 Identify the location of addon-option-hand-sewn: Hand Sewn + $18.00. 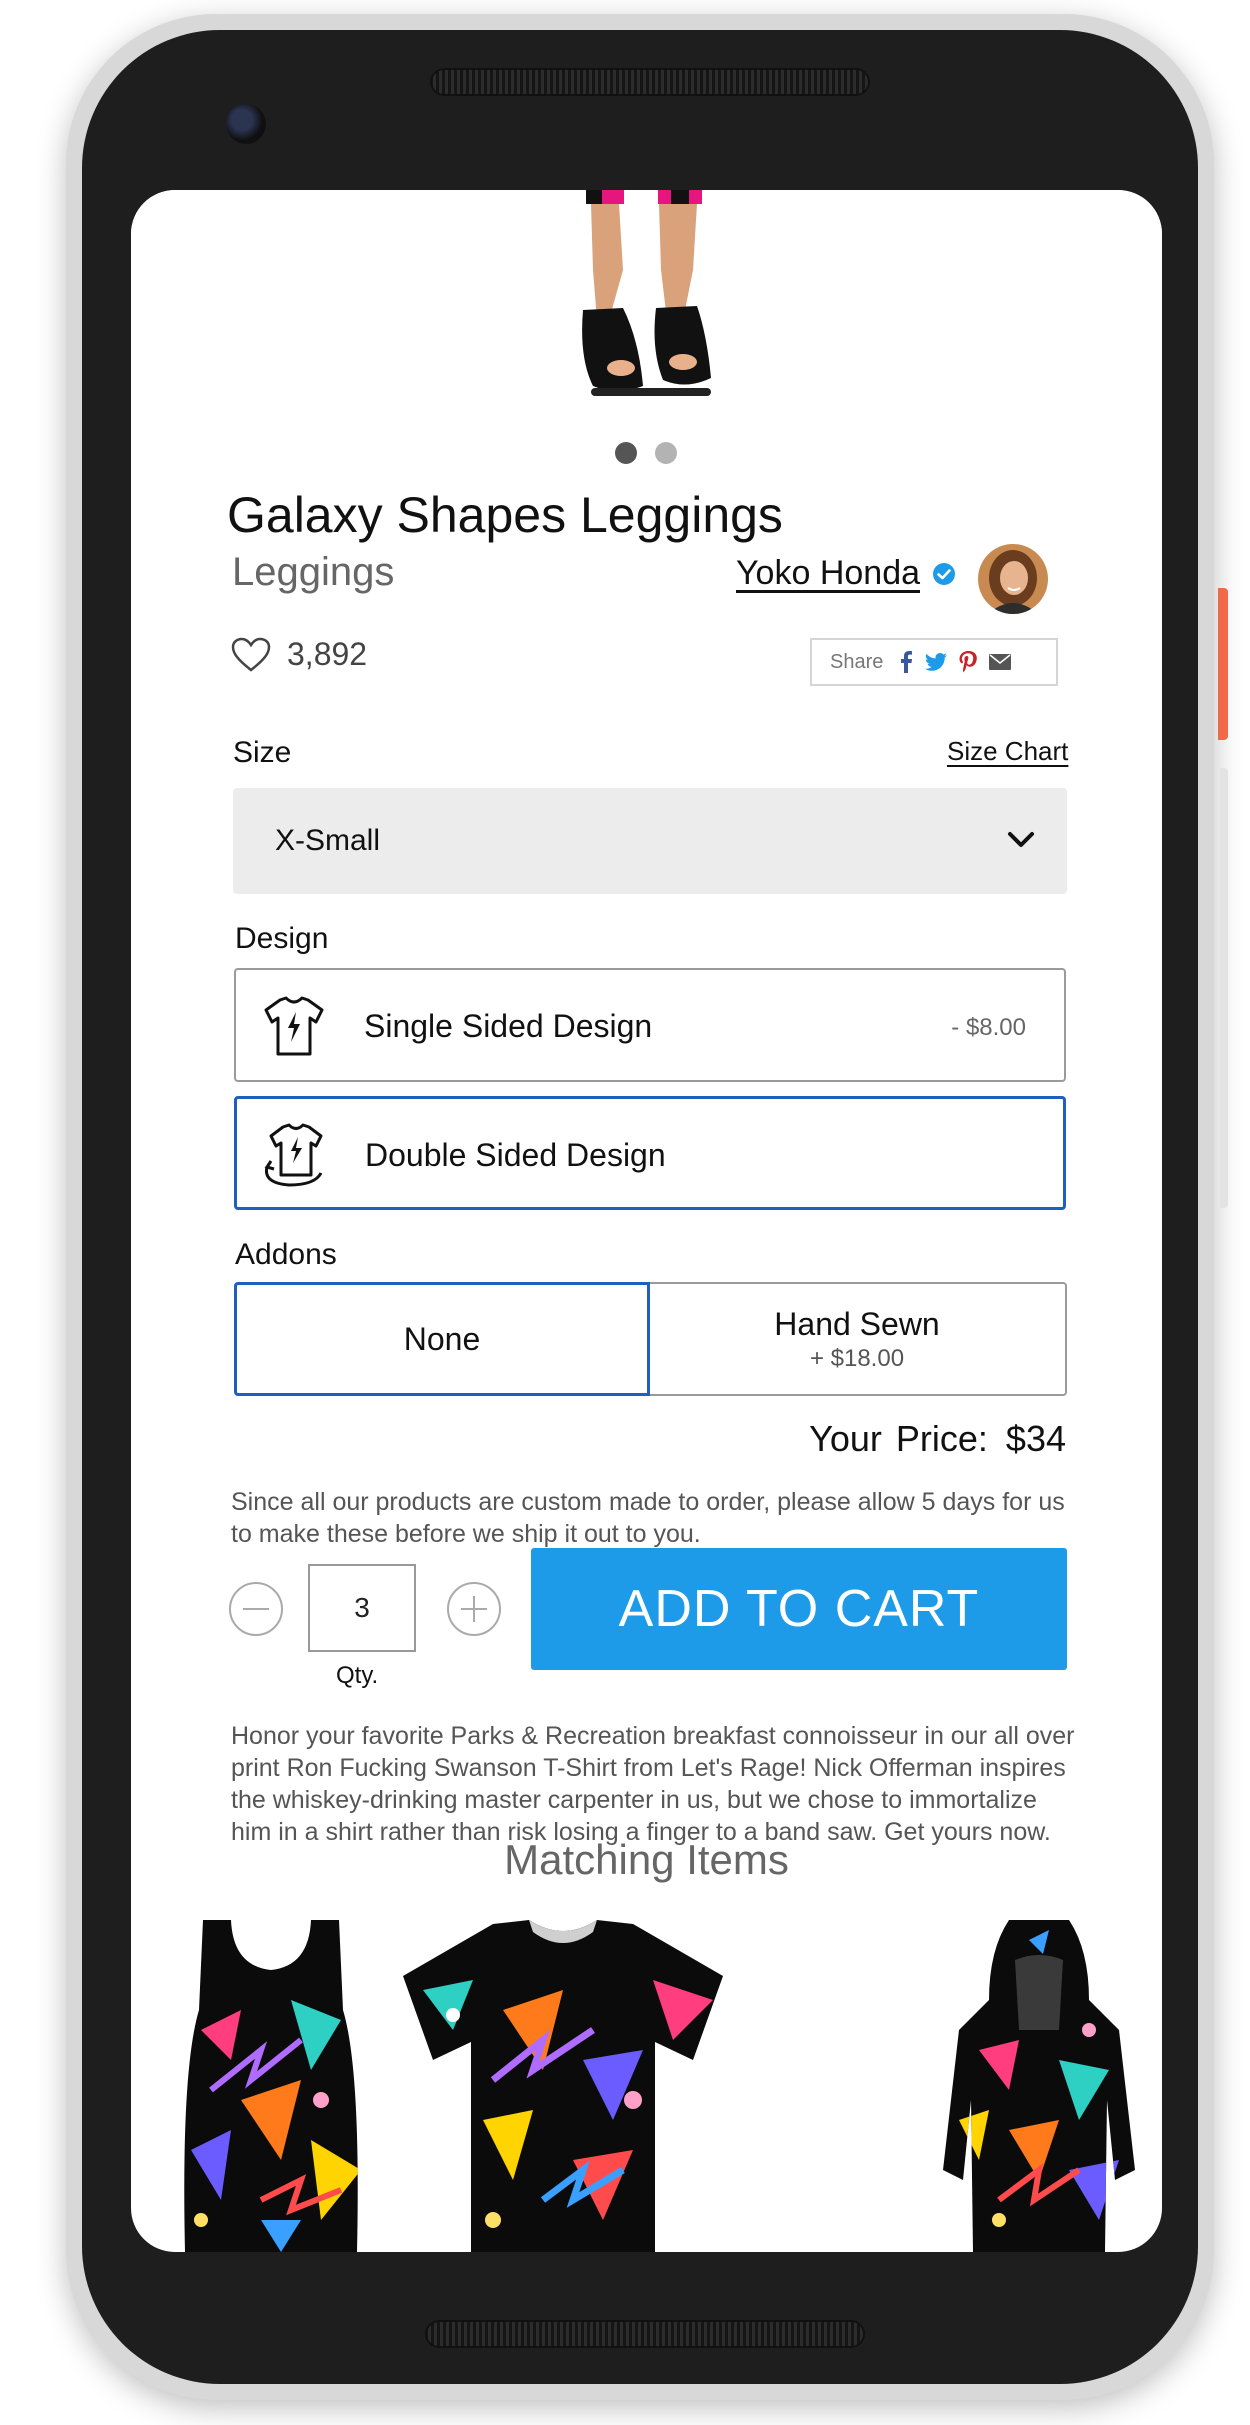
(857, 1339).